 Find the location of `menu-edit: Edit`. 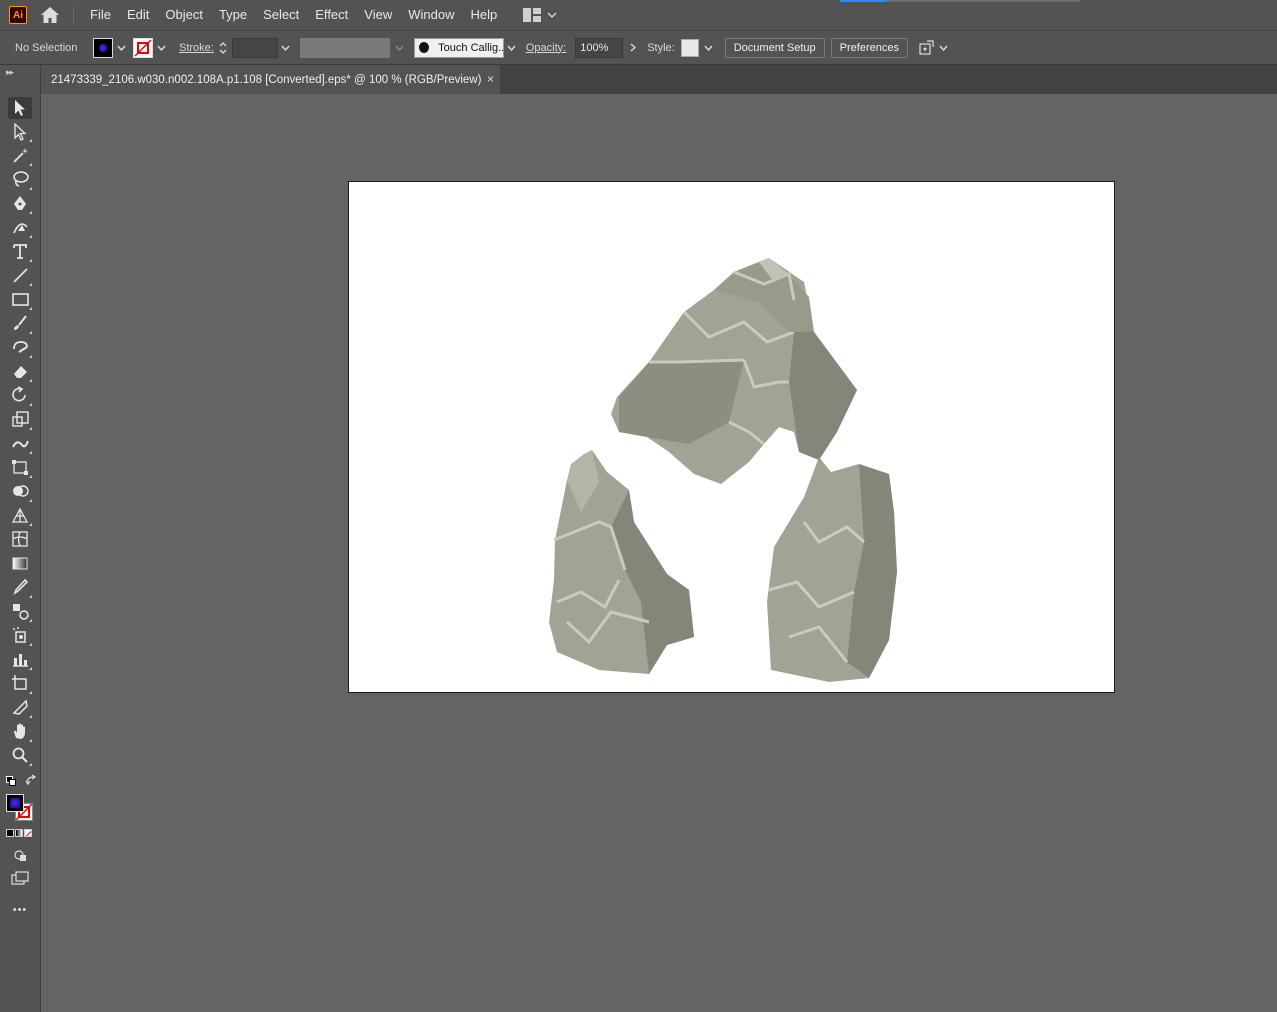

menu-edit: Edit is located at coordinates (138, 15).